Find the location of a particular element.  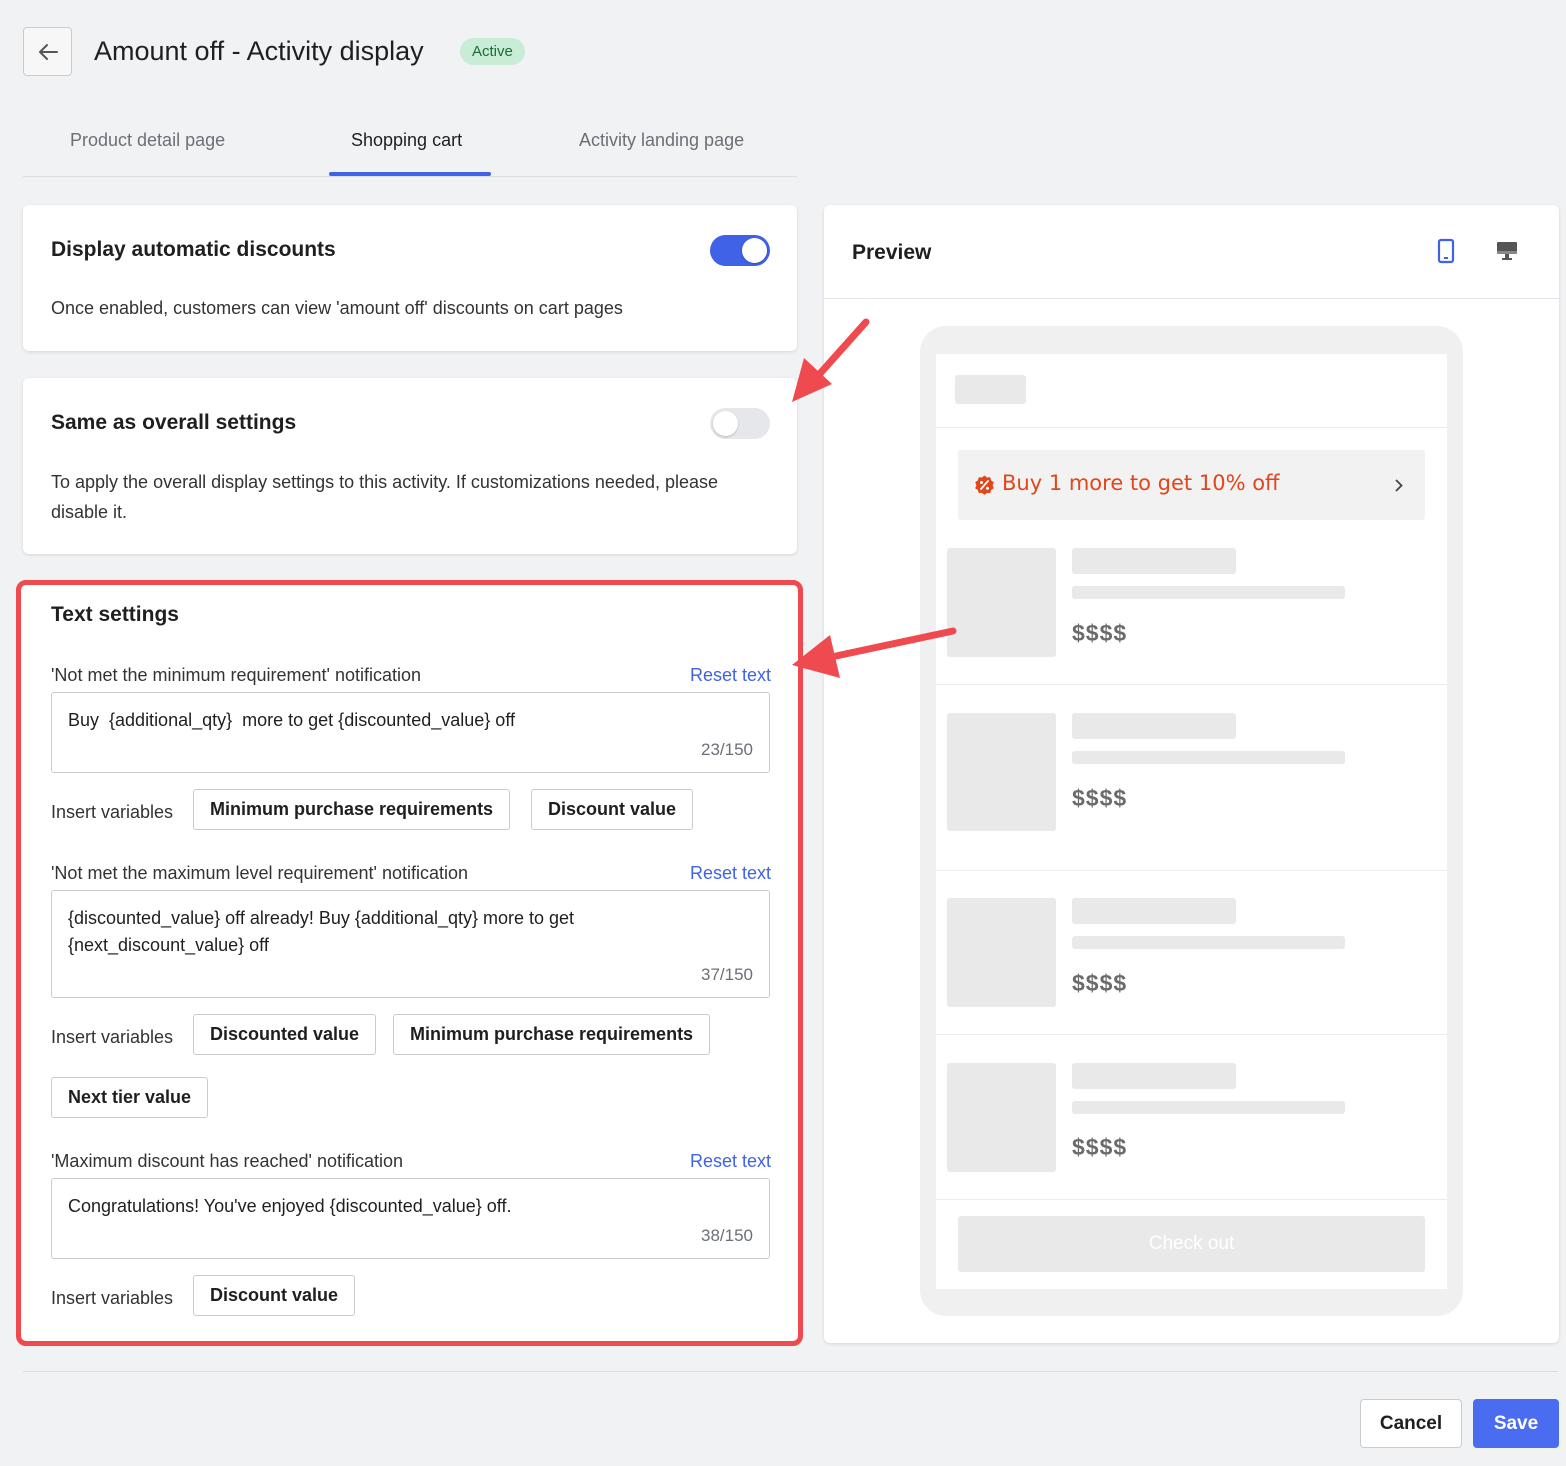

display-discounts-toggle is located at coordinates (740, 250).